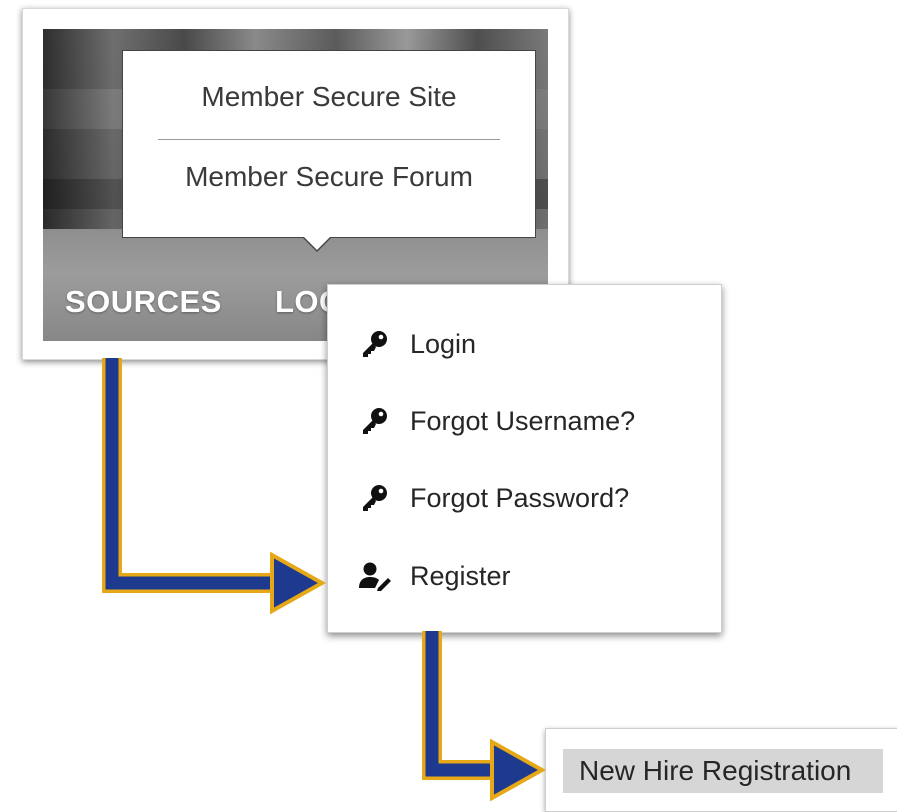 The height and width of the screenshot is (812, 897). I want to click on menu-item-forgot-password: Forgot Password?, so click(524, 498).